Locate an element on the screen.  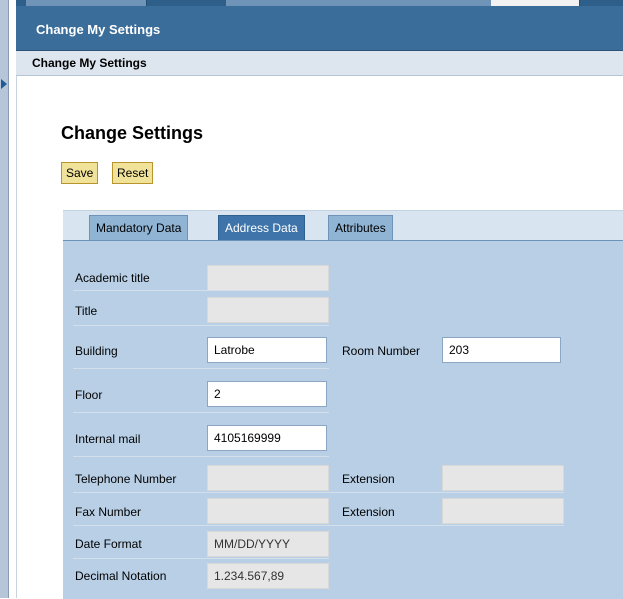
fax-number-field is located at coordinates (268, 511).